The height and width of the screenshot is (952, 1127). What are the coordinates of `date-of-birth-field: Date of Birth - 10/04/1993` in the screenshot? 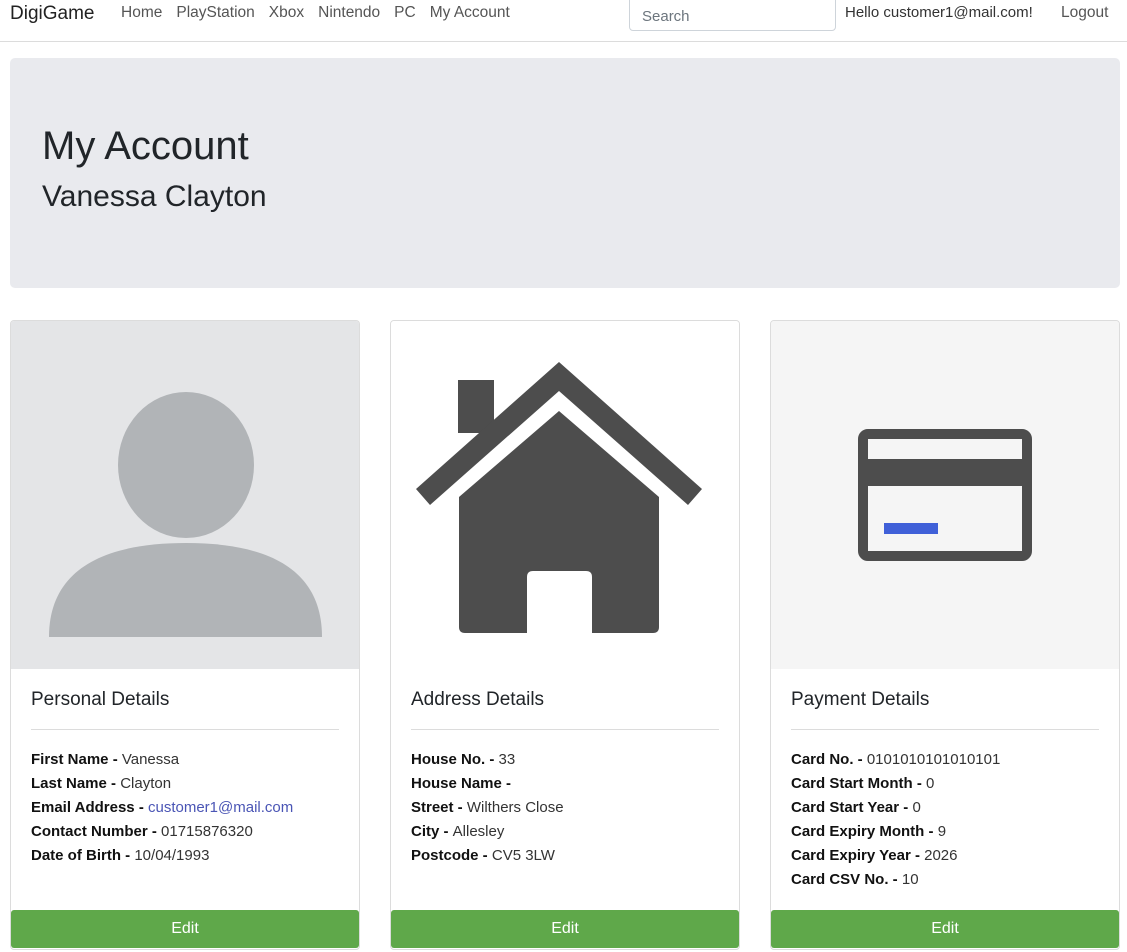 It's located at (185, 856).